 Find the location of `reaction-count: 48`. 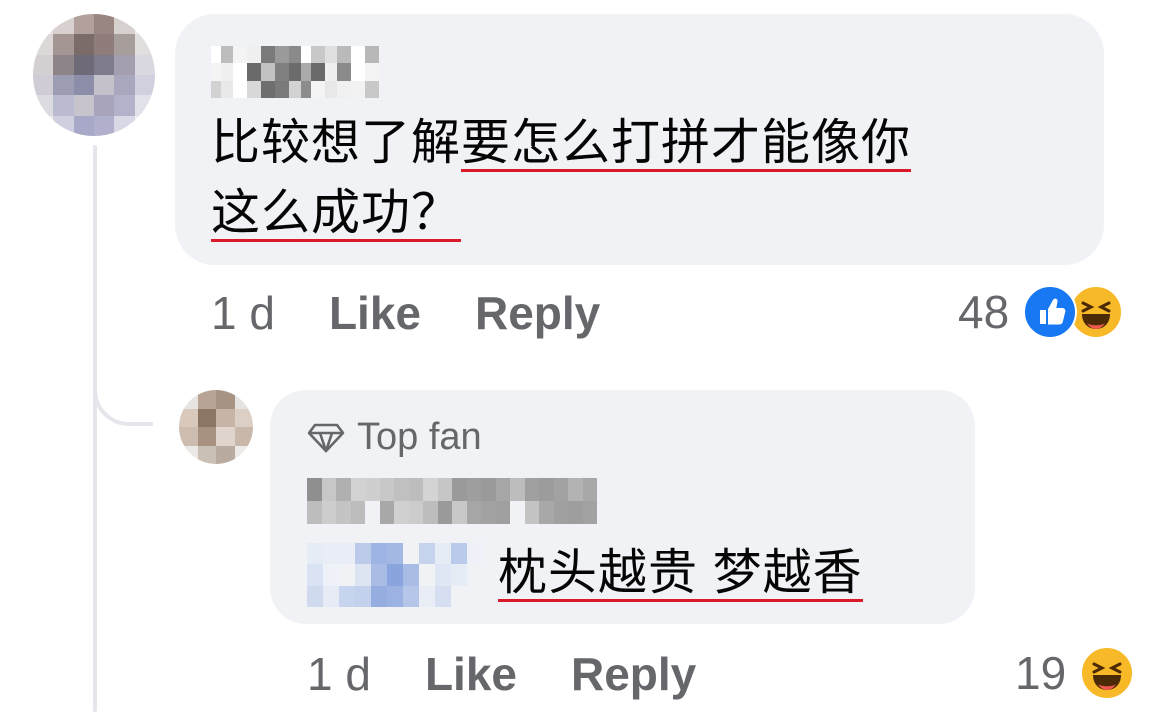

reaction-count: 48 is located at coordinates (984, 312).